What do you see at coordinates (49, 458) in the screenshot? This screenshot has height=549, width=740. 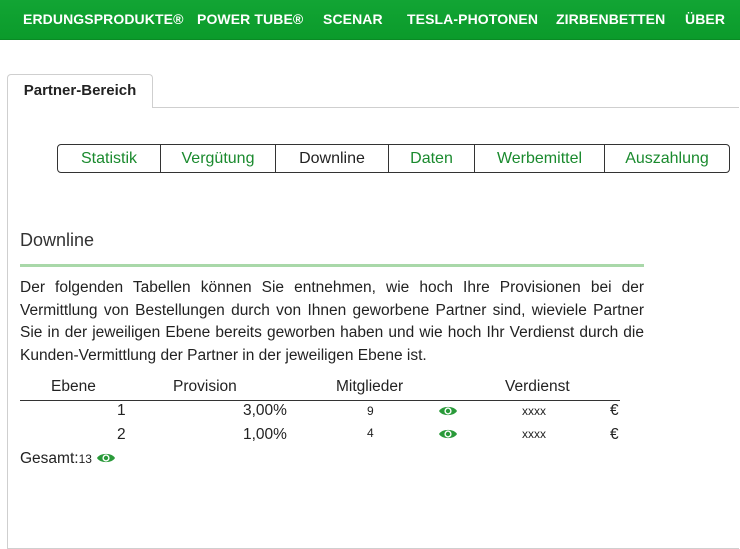 I see `total-label: Gesamt:` at bounding box center [49, 458].